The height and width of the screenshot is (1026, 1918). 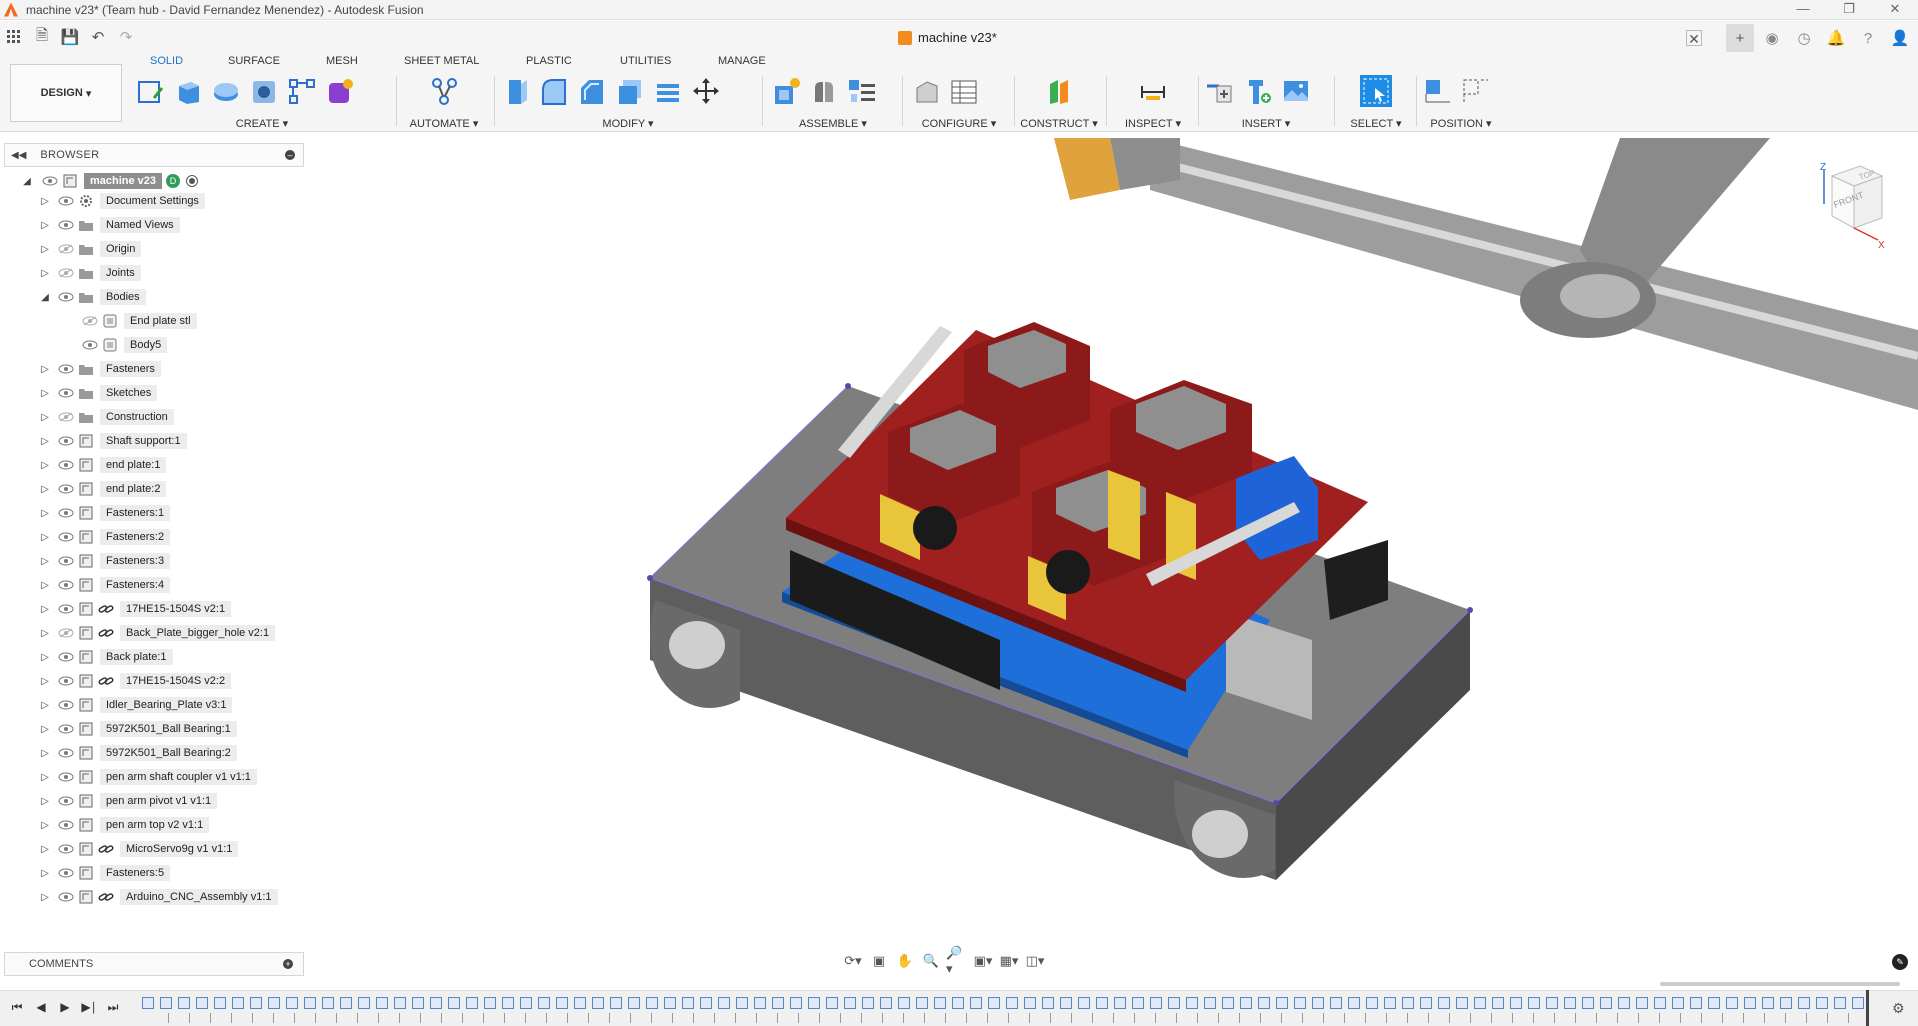 I want to click on browser-item: ▷ Arduino_CNC_Assembly v1:1, so click(x=158, y=897).